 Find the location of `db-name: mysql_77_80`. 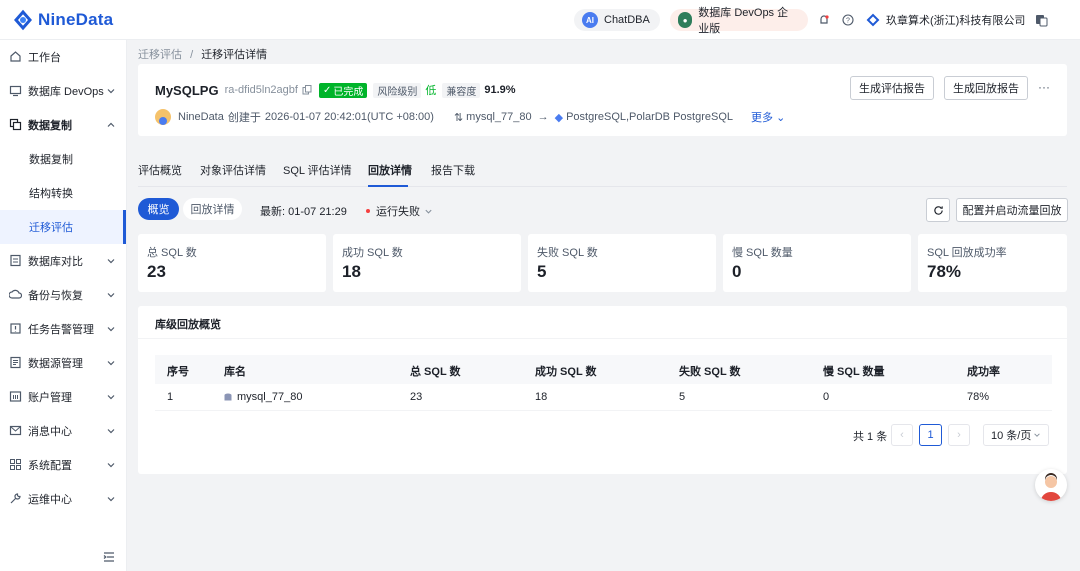

db-name: mysql_77_80 is located at coordinates (270, 397).